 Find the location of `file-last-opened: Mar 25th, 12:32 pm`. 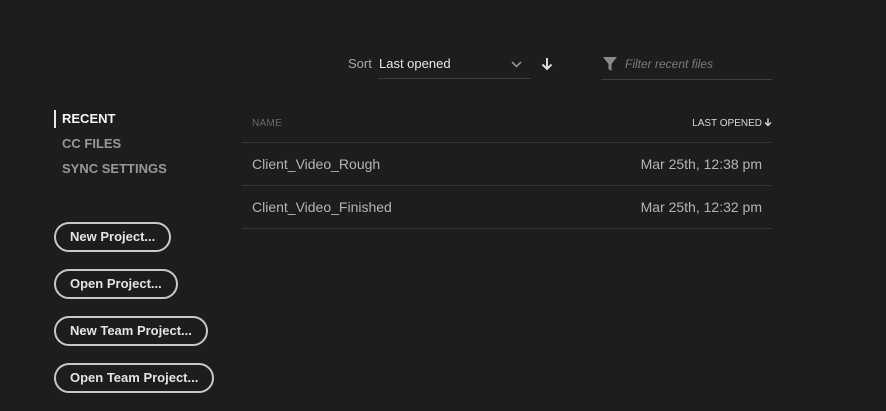

file-last-opened: Mar 25th, 12:32 pm is located at coordinates (701, 207).